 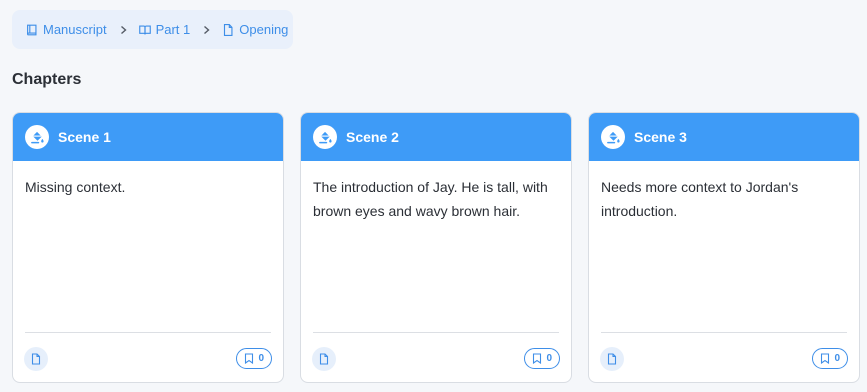 What do you see at coordinates (173, 29) in the screenshot?
I see `breadcrumb-label: Part 1` at bounding box center [173, 29].